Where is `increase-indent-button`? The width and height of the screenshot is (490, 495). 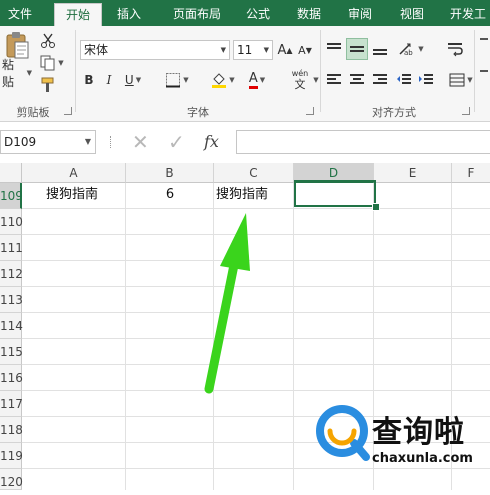 increase-indent-button is located at coordinates (426, 80).